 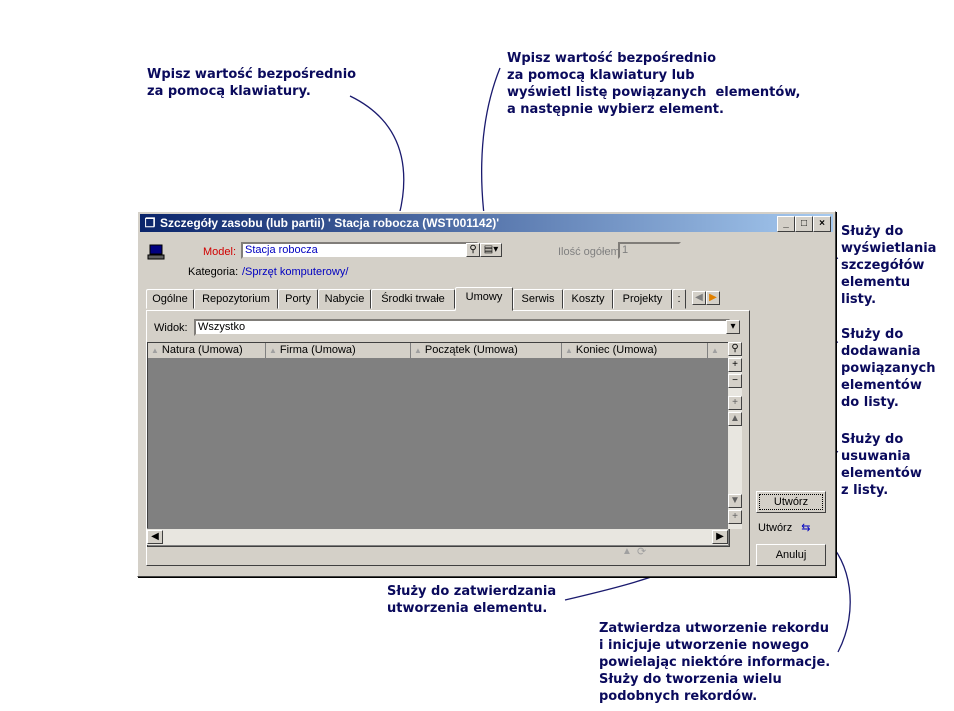 What do you see at coordinates (588, 299) in the screenshot?
I see `tab-koszty: Koszty` at bounding box center [588, 299].